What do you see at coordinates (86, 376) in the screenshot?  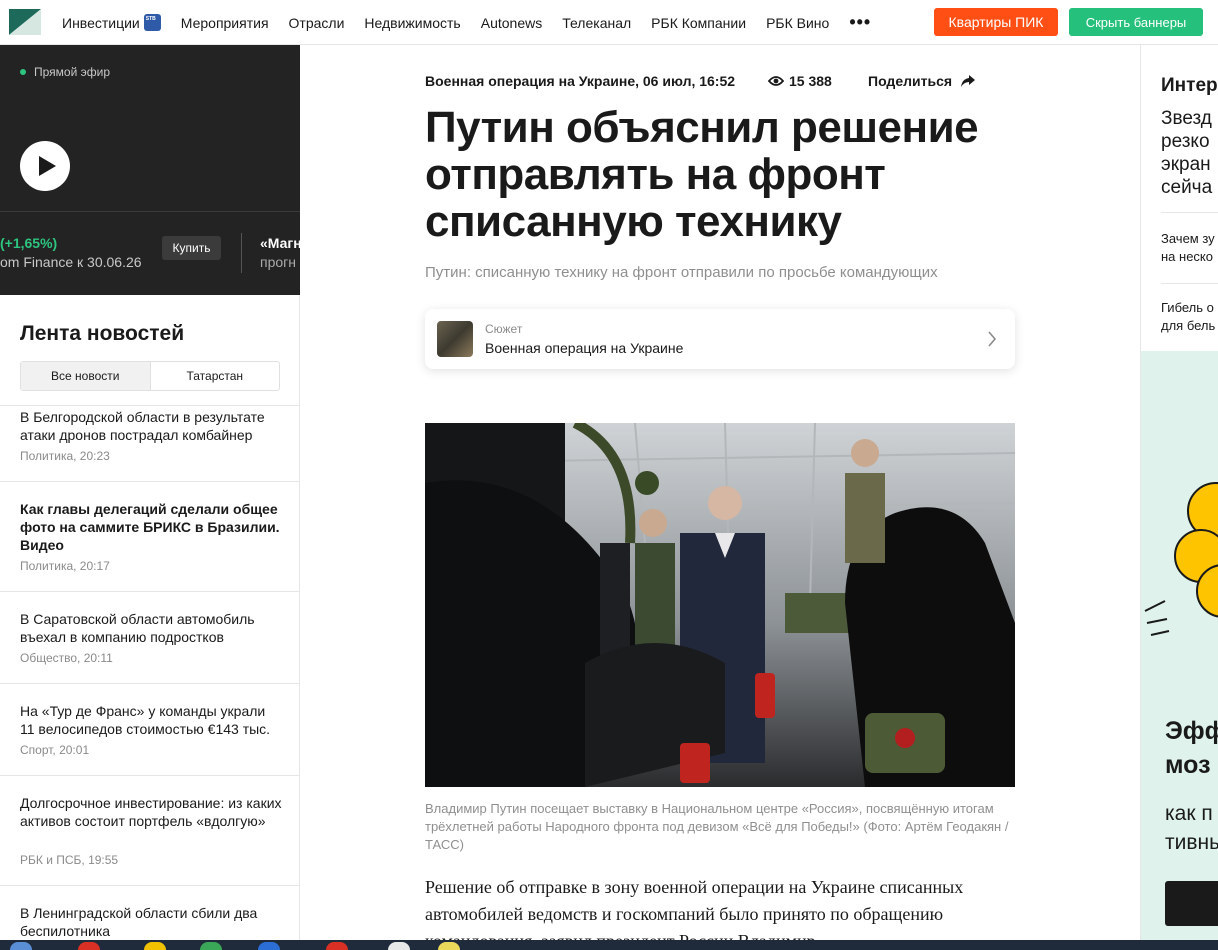 I see `tab-all-news: Все новости` at bounding box center [86, 376].